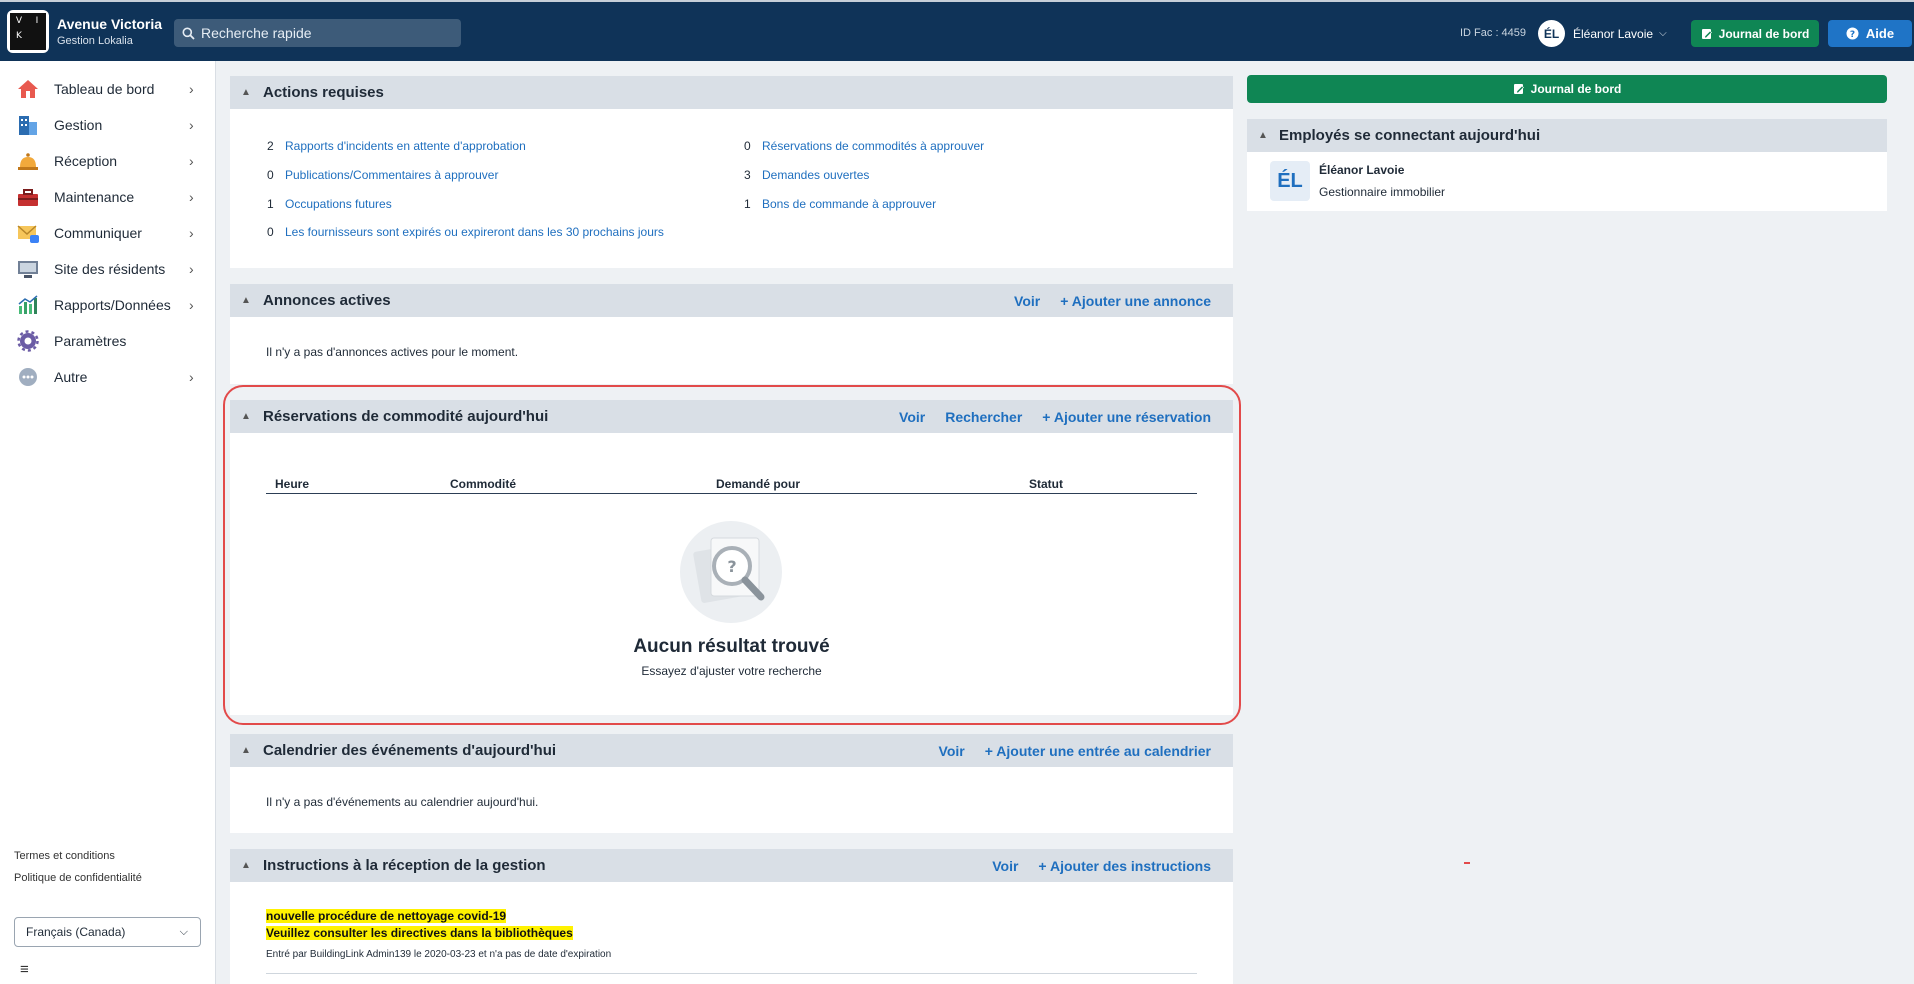 The image size is (1914, 984). I want to click on action-link: Demandes ouvertes, so click(815, 175).